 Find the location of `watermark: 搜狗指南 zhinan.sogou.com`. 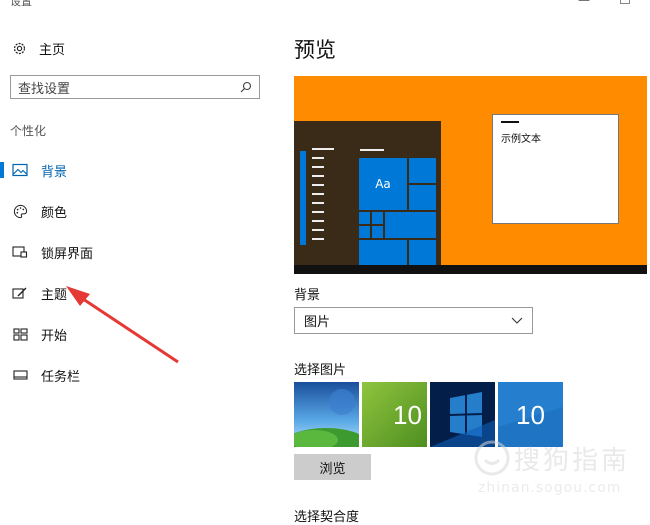

watermark: 搜狗指南 zhinan.sogou.com is located at coordinates (560, 470).